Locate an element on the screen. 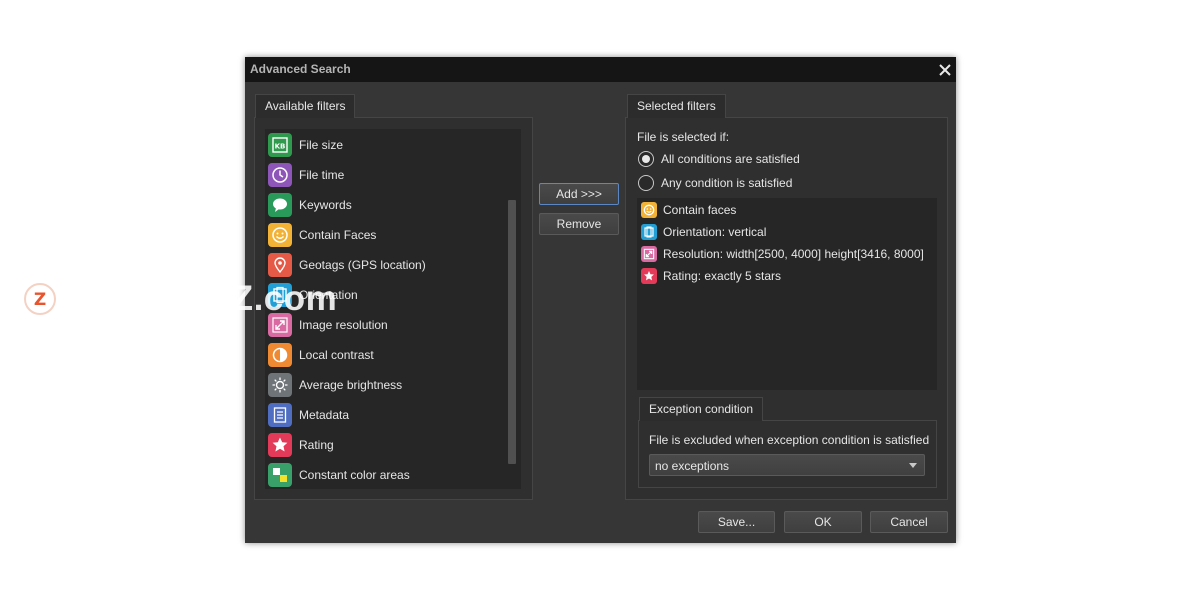  filter-label: Keywords is located at coordinates (325, 205).